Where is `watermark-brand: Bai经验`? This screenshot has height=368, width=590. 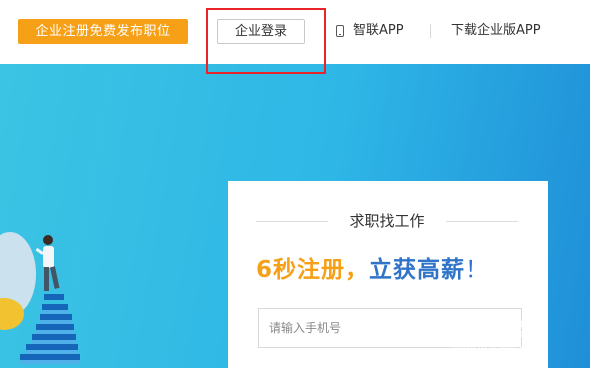
watermark-brand: Bai经验 is located at coordinates (491, 329).